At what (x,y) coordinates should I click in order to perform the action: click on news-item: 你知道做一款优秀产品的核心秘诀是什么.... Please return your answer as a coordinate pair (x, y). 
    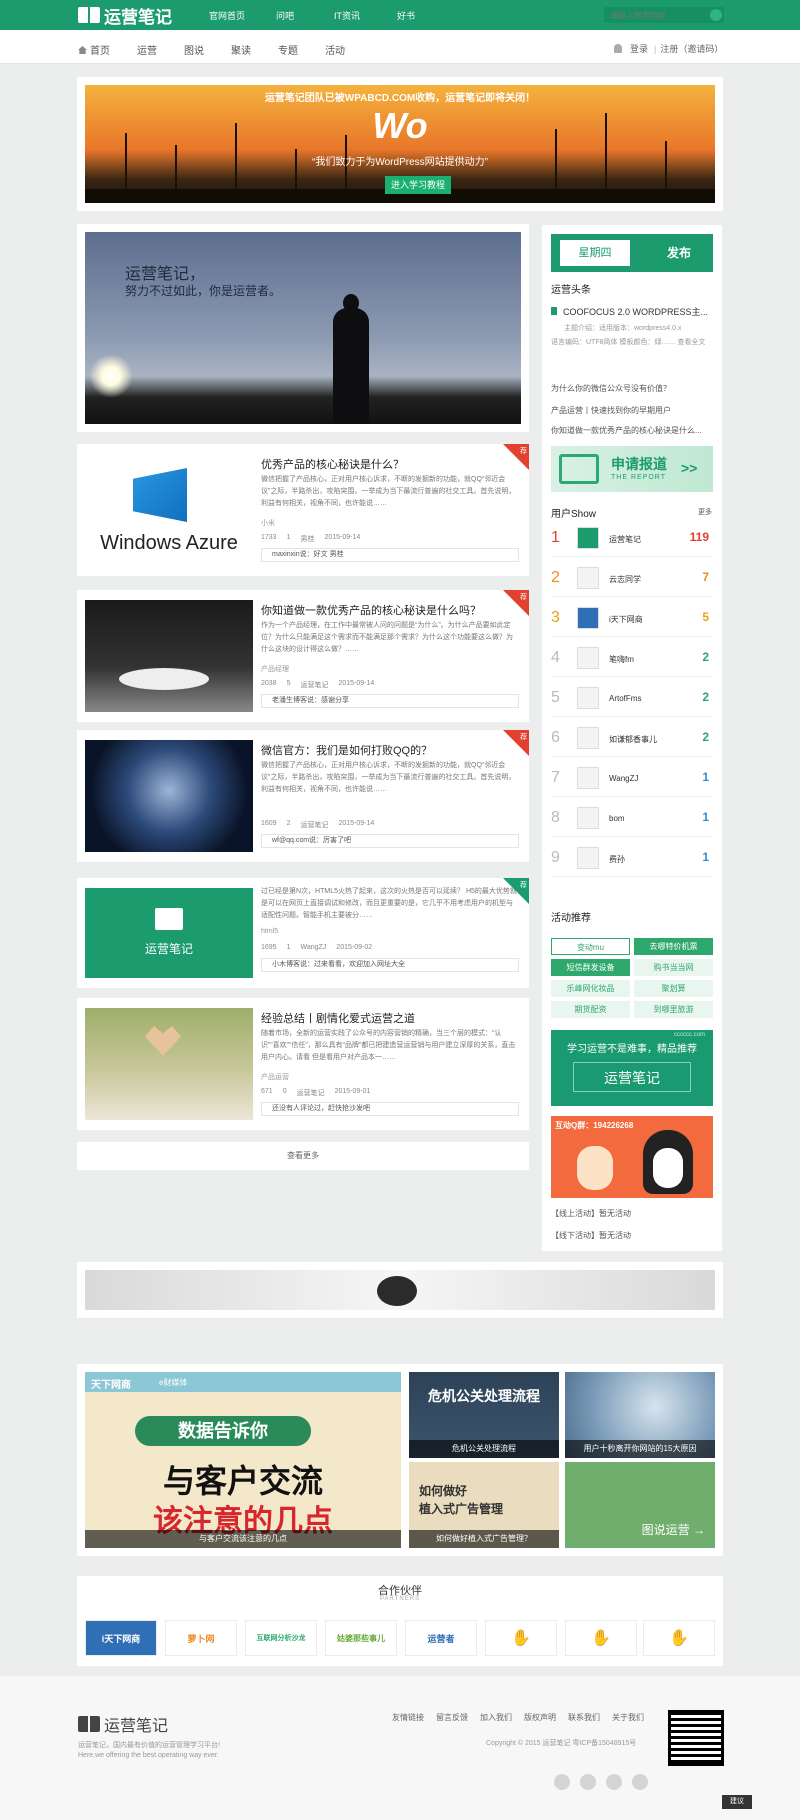
    Looking at the image, I should click on (626, 430).